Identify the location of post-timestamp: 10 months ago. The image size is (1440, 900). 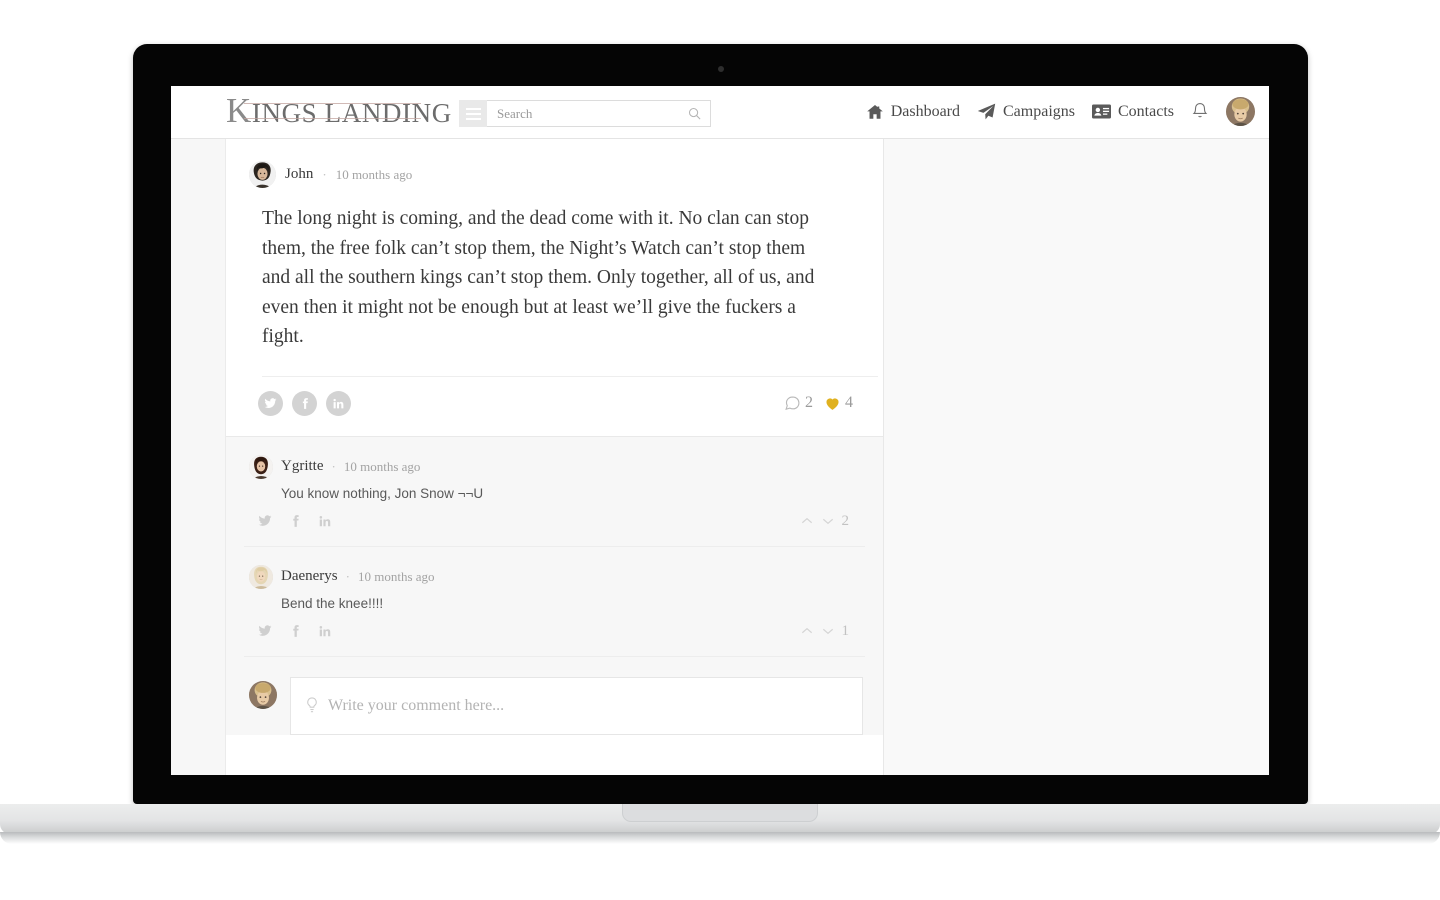
(374, 174).